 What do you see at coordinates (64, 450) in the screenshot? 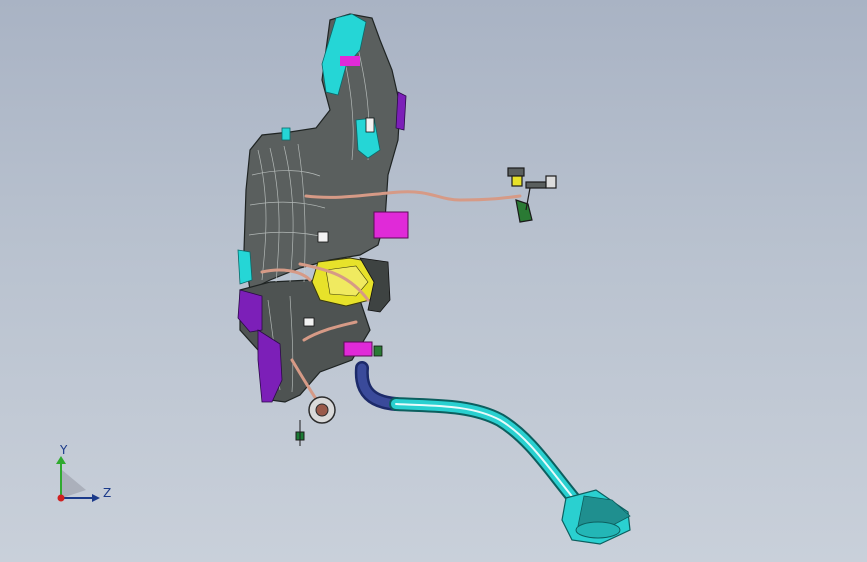
I see `axis-y-label: Y` at bounding box center [64, 450].